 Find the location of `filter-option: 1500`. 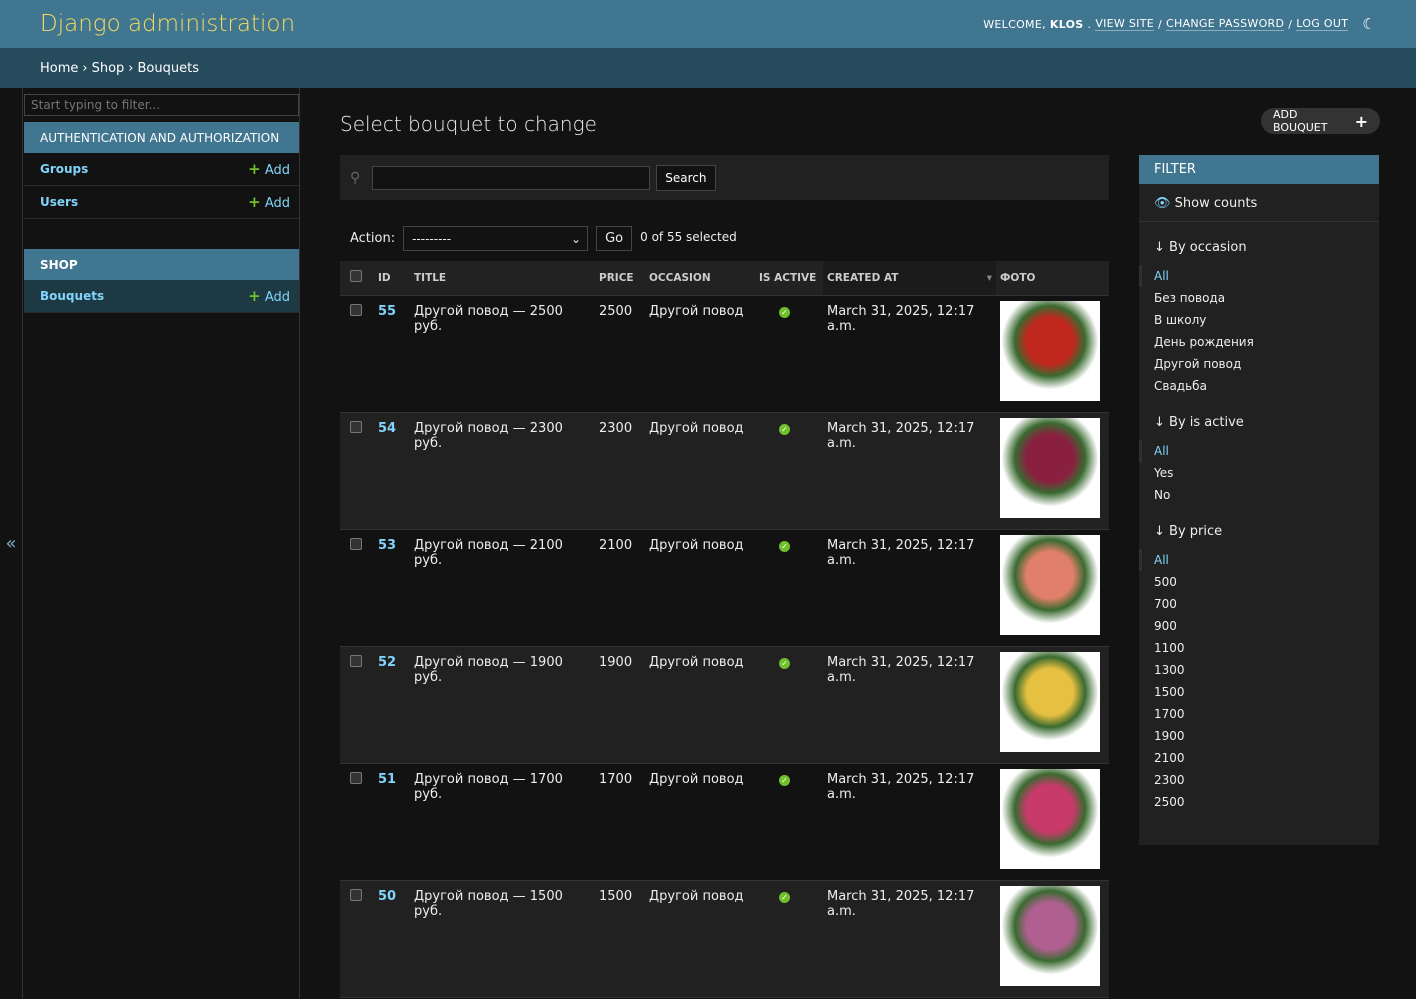

filter-option: 1500 is located at coordinates (1259, 692).